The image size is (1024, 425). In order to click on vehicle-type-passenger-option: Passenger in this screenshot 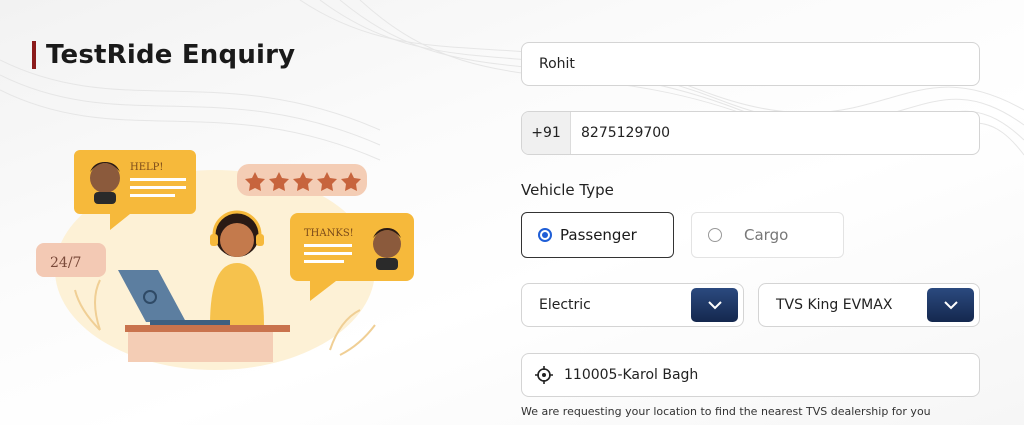, I will do `click(597, 235)`.